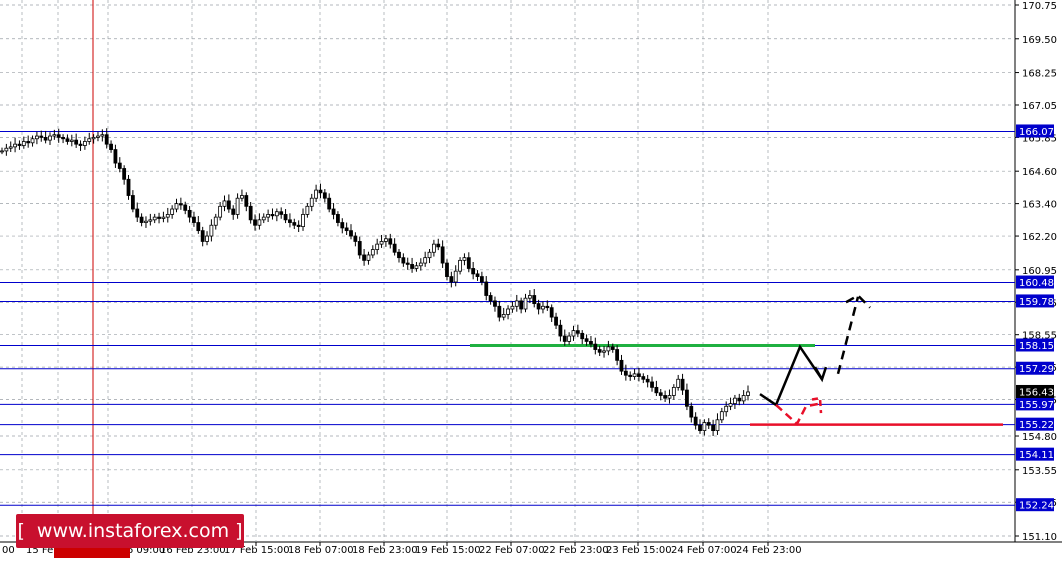  Describe the element at coordinates (1036, 302) in the screenshot. I see `level-badge-label: 159.78` at that location.